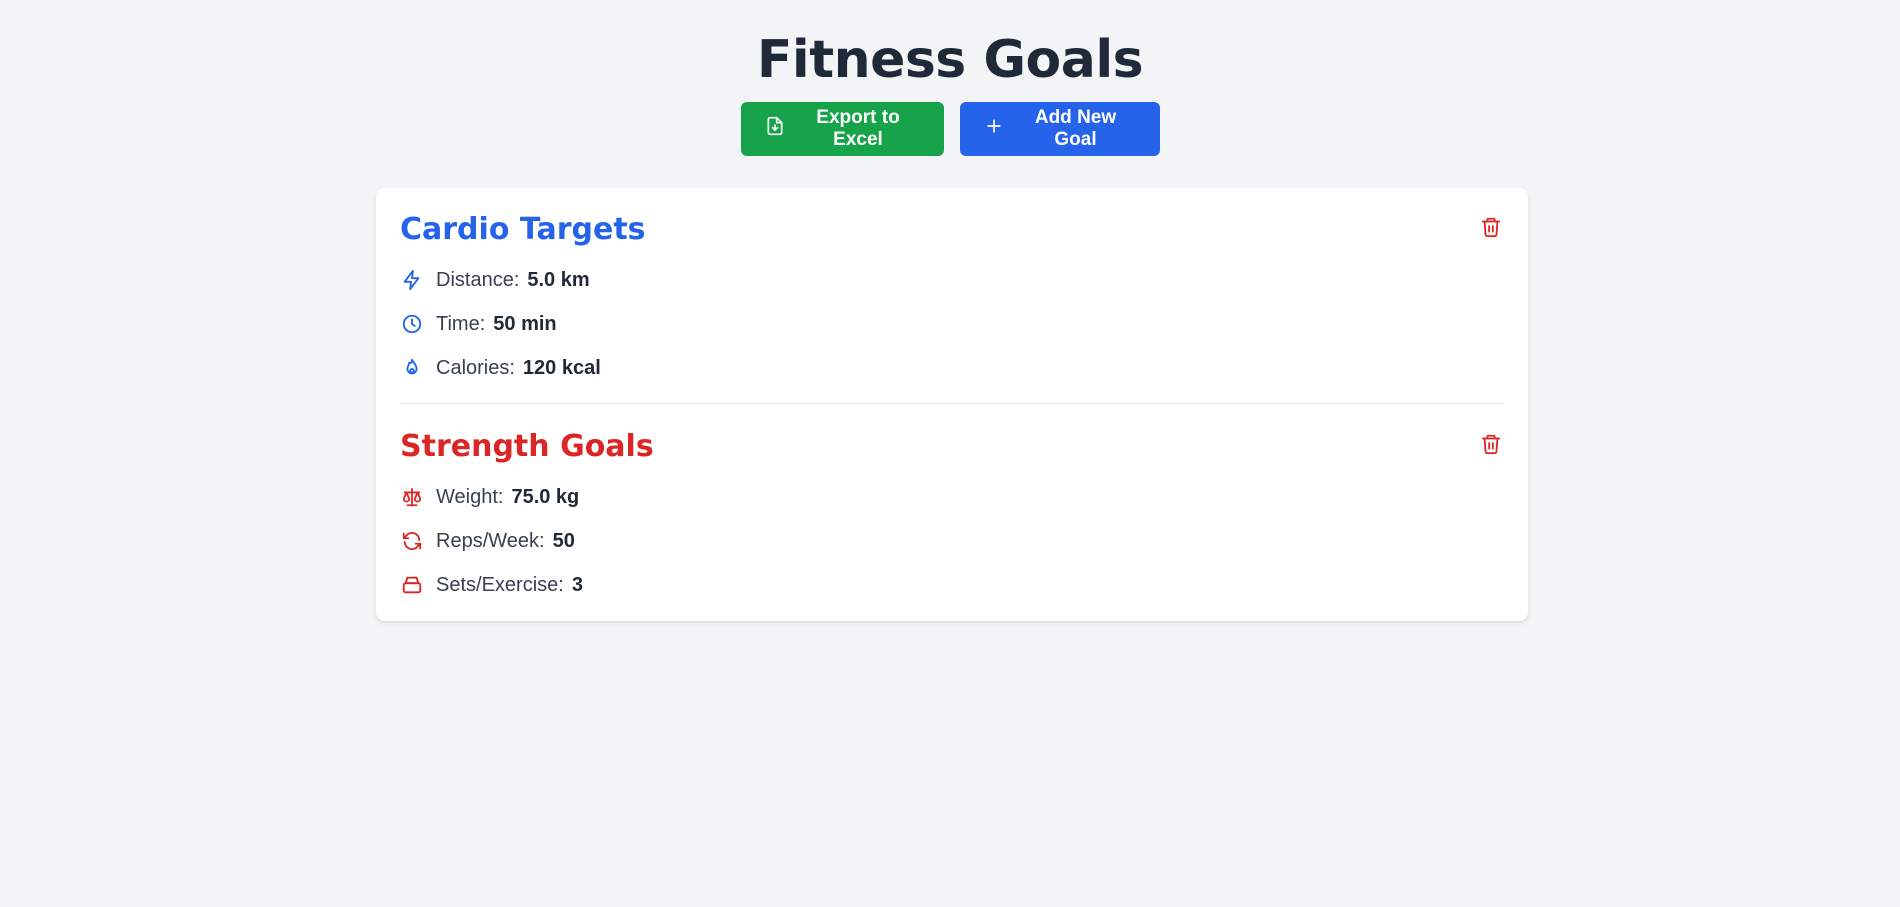 This screenshot has height=907, width=1900. Describe the element at coordinates (412, 585) in the screenshot. I see `stack-icon` at that location.